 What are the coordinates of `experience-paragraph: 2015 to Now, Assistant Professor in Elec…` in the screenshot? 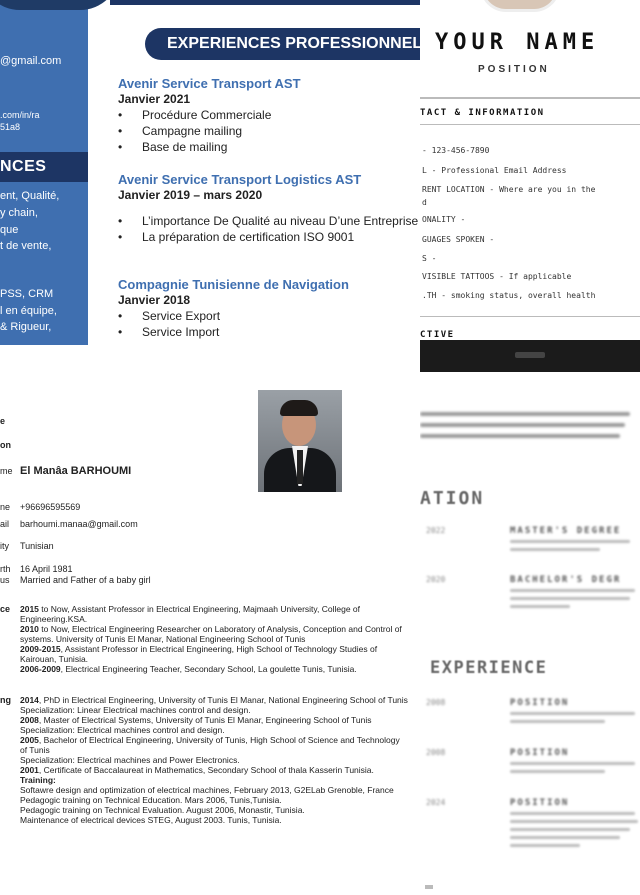 It's located at (222, 639).